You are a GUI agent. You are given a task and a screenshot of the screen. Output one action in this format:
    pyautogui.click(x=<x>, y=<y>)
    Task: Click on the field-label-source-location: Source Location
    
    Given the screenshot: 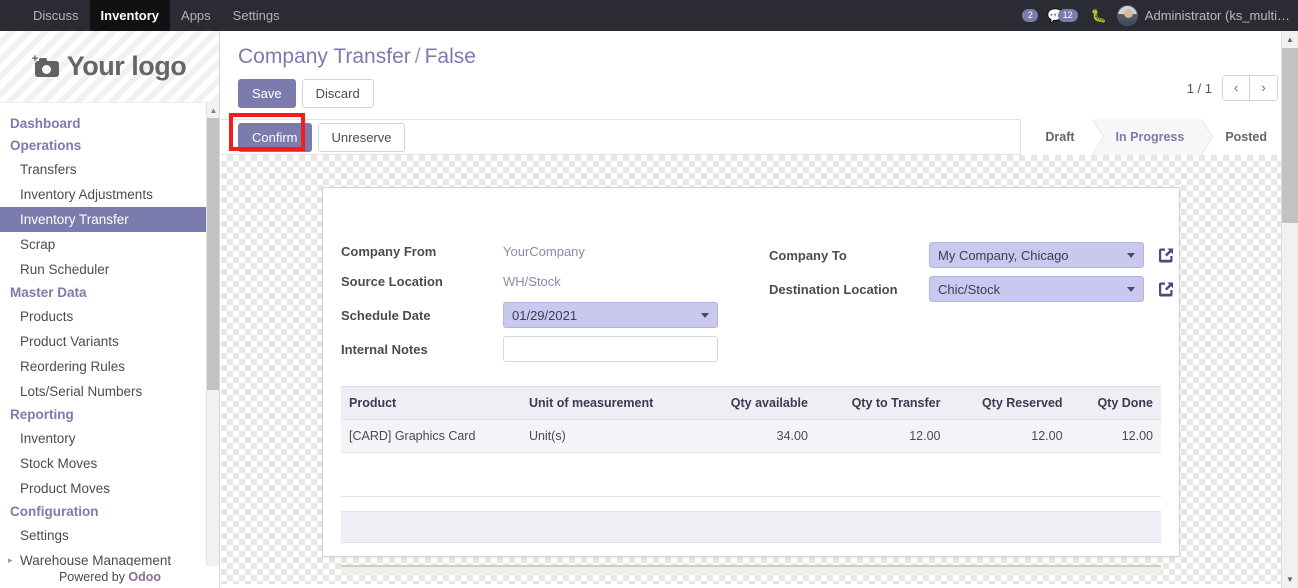 What is the action you would take?
    pyautogui.click(x=392, y=281)
    